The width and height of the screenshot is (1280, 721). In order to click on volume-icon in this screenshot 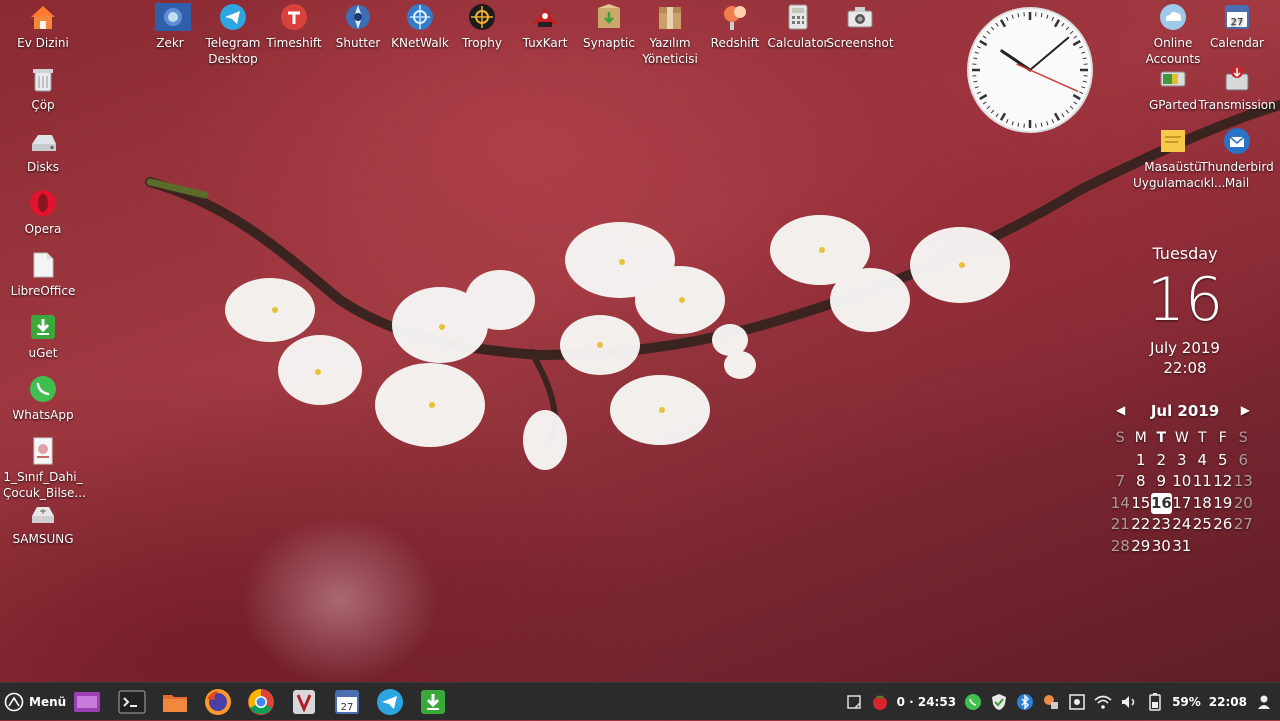, I will do `click(1129, 702)`.